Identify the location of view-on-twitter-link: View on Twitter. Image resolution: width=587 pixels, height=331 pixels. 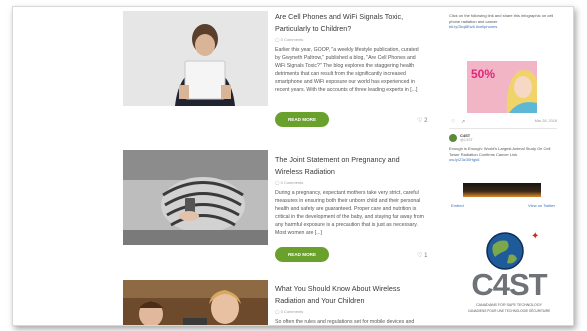
(541, 205).